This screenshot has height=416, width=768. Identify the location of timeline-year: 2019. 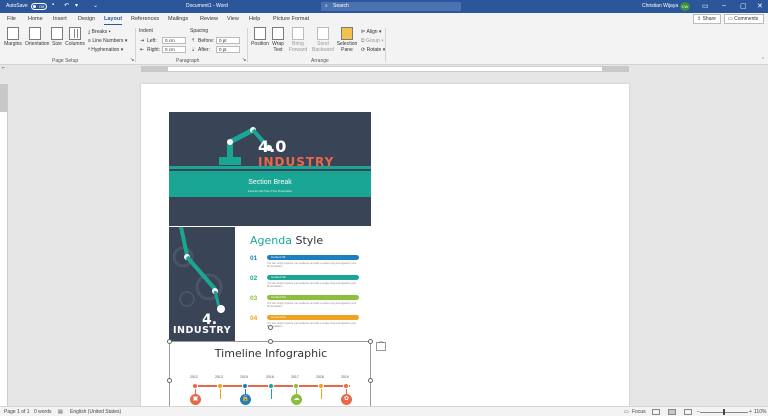
(345, 377).